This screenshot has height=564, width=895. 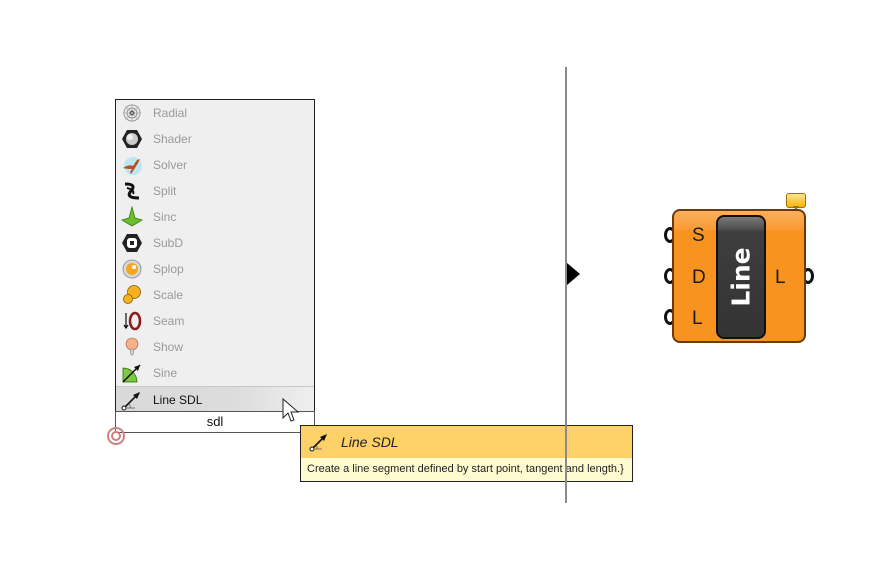 I want to click on input-param-d: D, so click(x=699, y=278).